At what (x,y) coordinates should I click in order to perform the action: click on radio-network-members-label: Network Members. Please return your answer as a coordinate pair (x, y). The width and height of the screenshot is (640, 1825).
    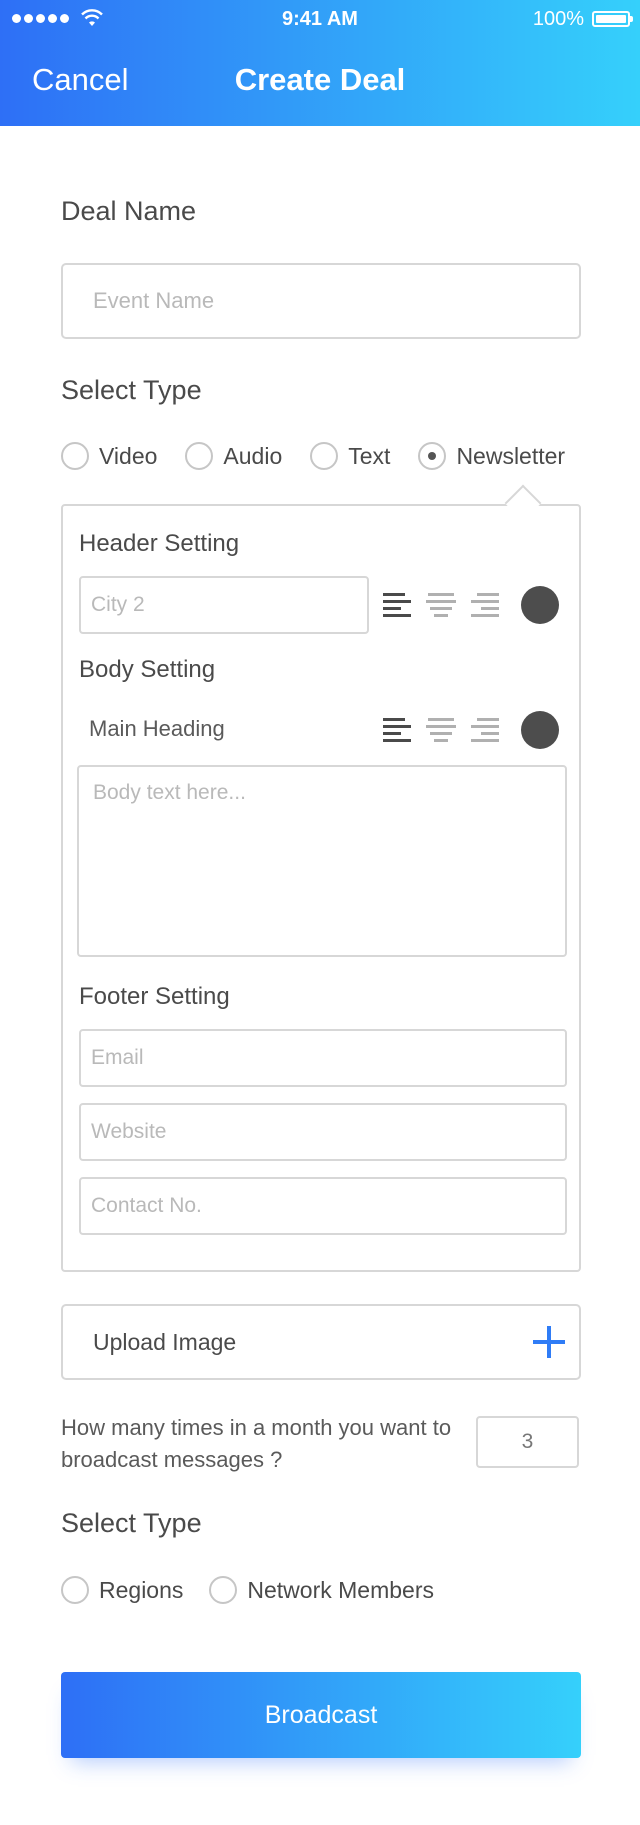
    Looking at the image, I should click on (340, 1589).